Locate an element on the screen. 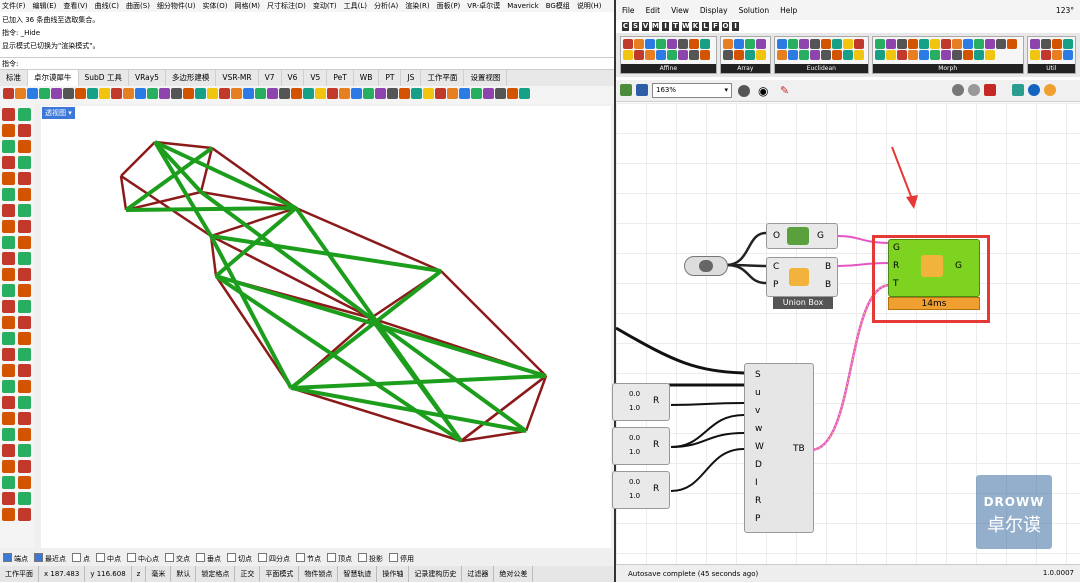 This screenshot has height=583, width=1080. tb-input-port: u is located at coordinates (758, 393).